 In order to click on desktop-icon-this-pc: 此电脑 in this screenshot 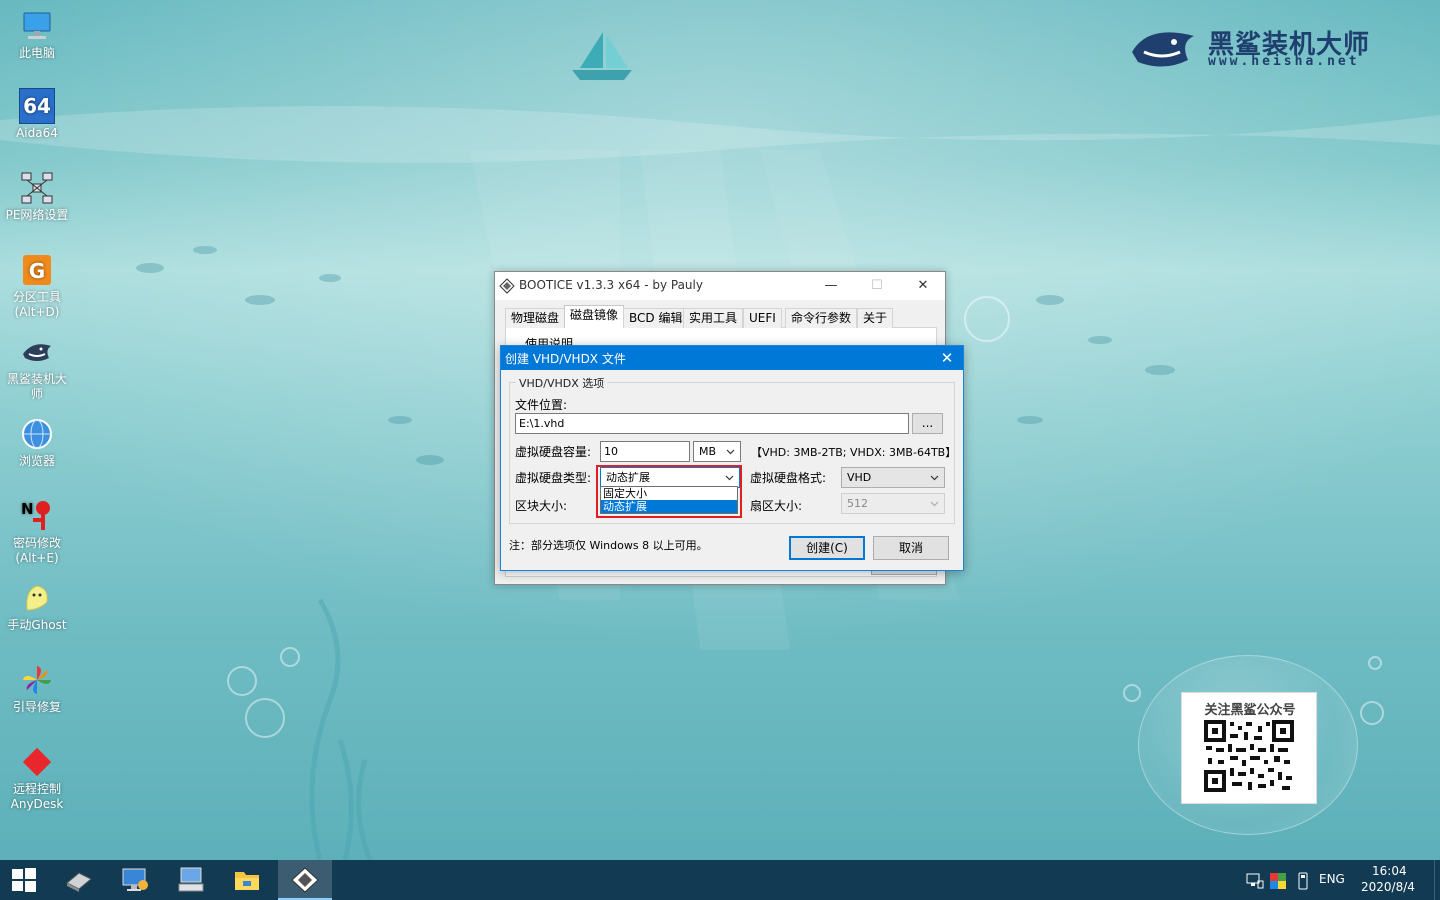, I will do `click(37, 34)`.